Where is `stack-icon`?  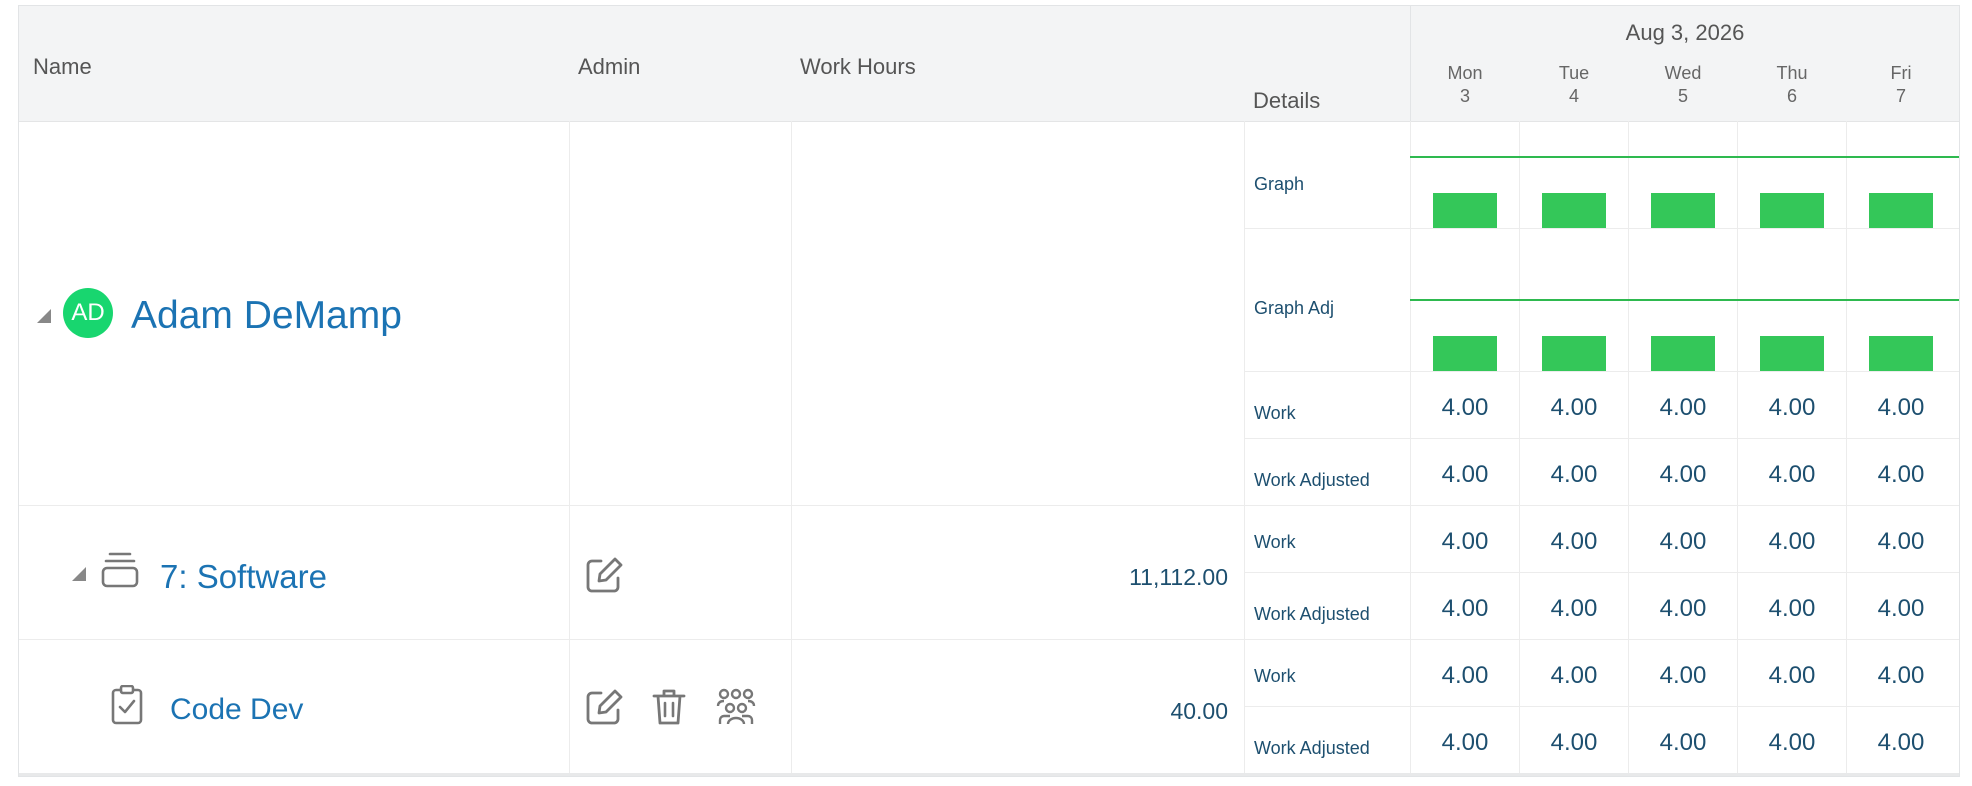 stack-icon is located at coordinates (120, 570).